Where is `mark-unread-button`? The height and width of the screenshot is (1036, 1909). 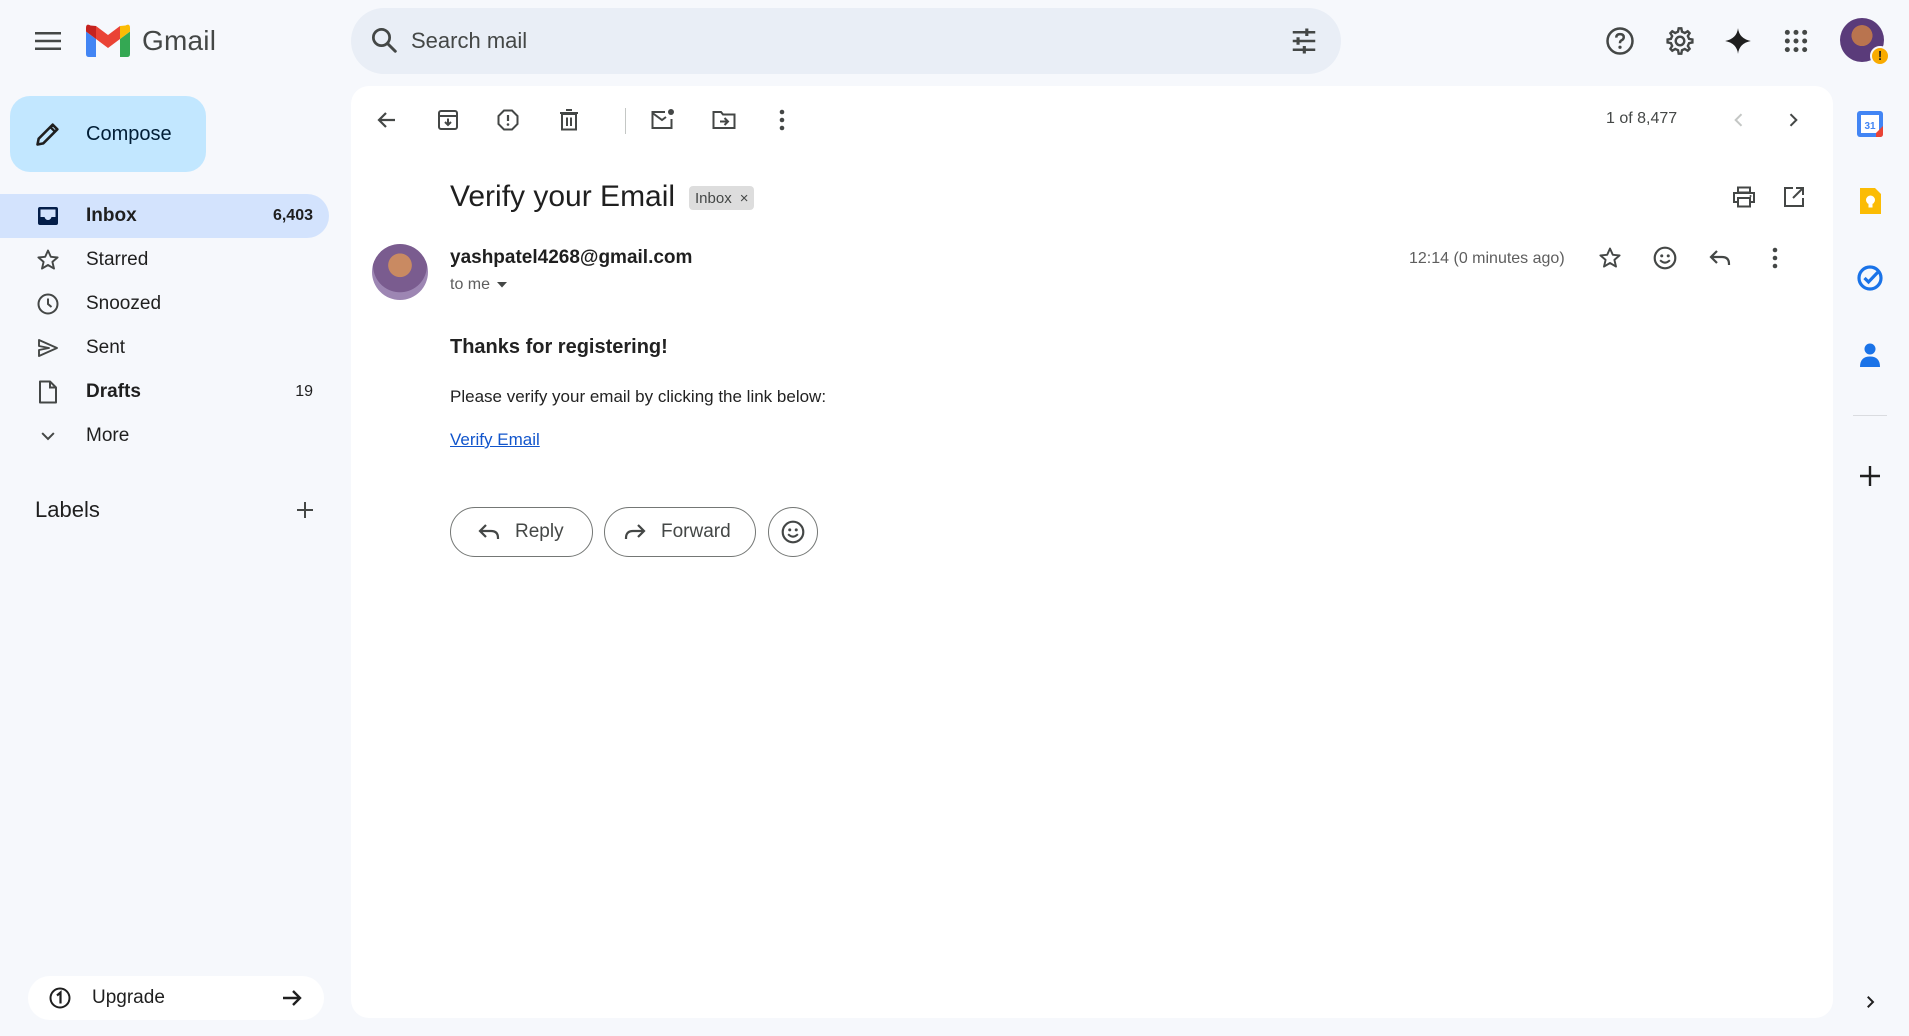
mark-unread-button is located at coordinates (663, 120).